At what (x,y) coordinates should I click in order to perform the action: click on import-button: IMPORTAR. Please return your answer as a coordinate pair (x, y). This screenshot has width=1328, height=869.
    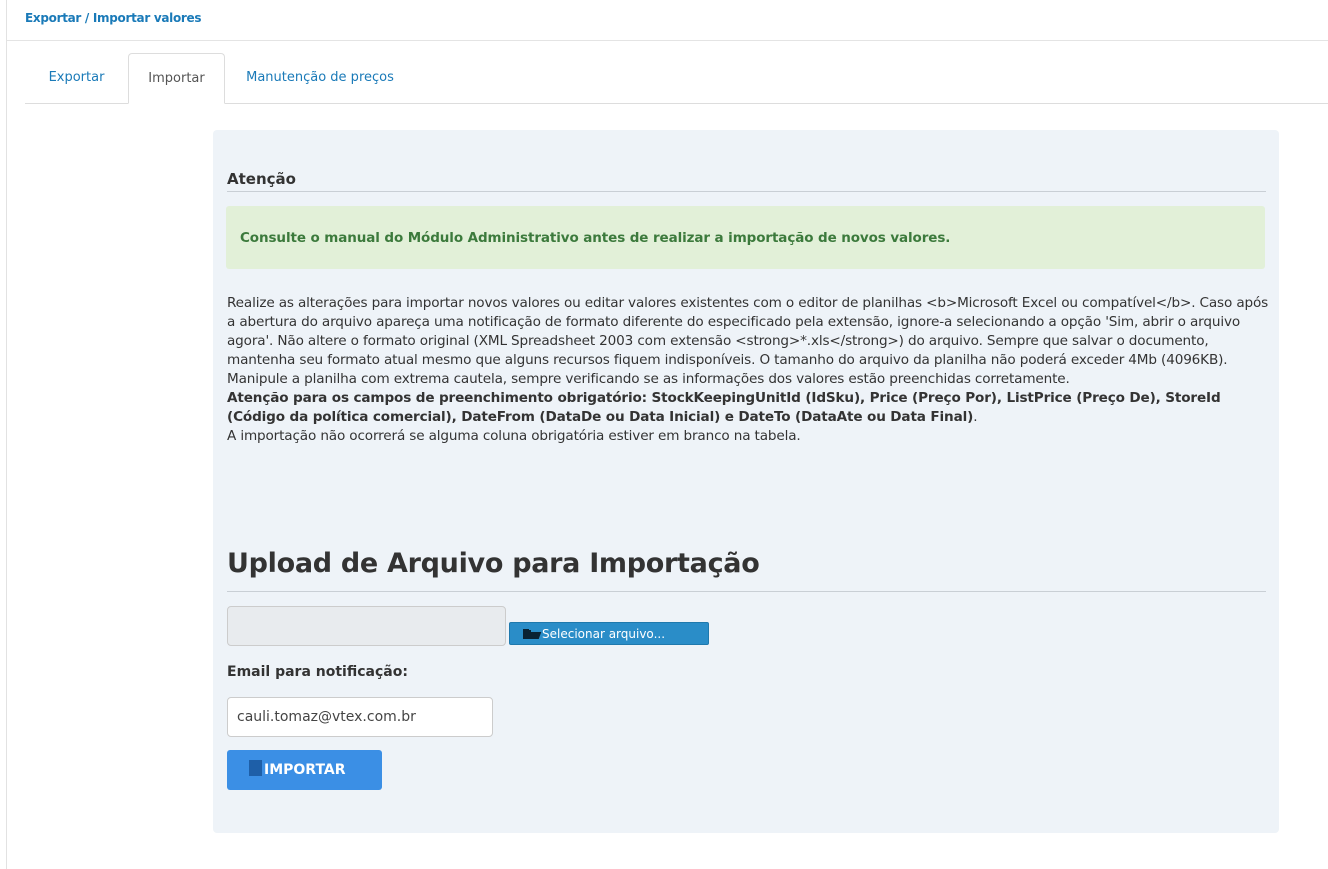
    Looking at the image, I should click on (304, 770).